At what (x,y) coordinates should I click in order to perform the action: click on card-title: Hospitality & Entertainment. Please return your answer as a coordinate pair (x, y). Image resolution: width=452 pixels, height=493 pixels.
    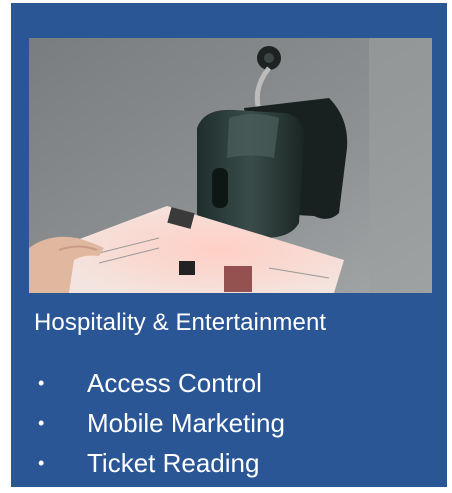
    Looking at the image, I should click on (180, 322).